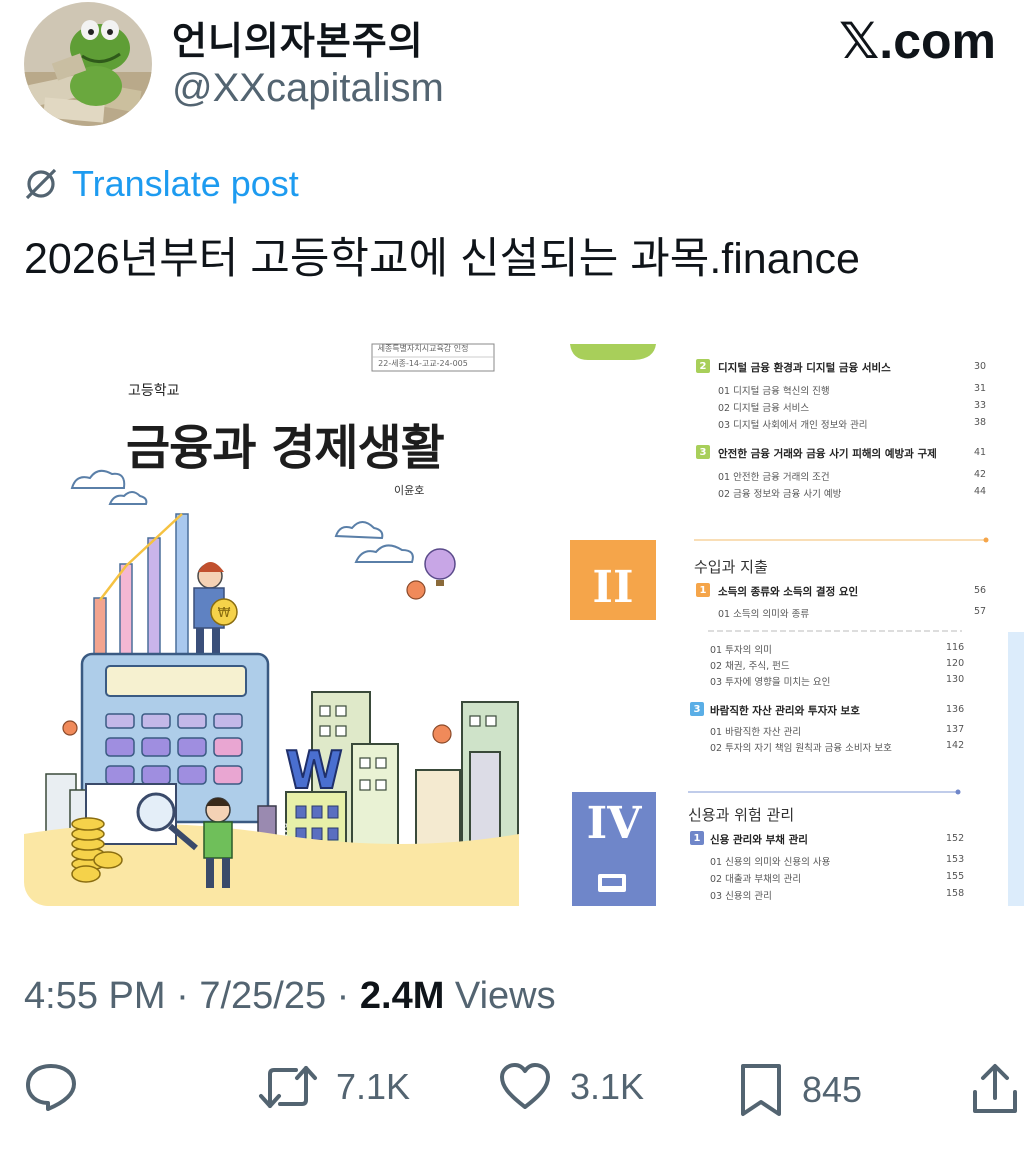 The width and height of the screenshot is (1024, 1151). I want to click on post-time: 4:55 PM, so click(95, 996).